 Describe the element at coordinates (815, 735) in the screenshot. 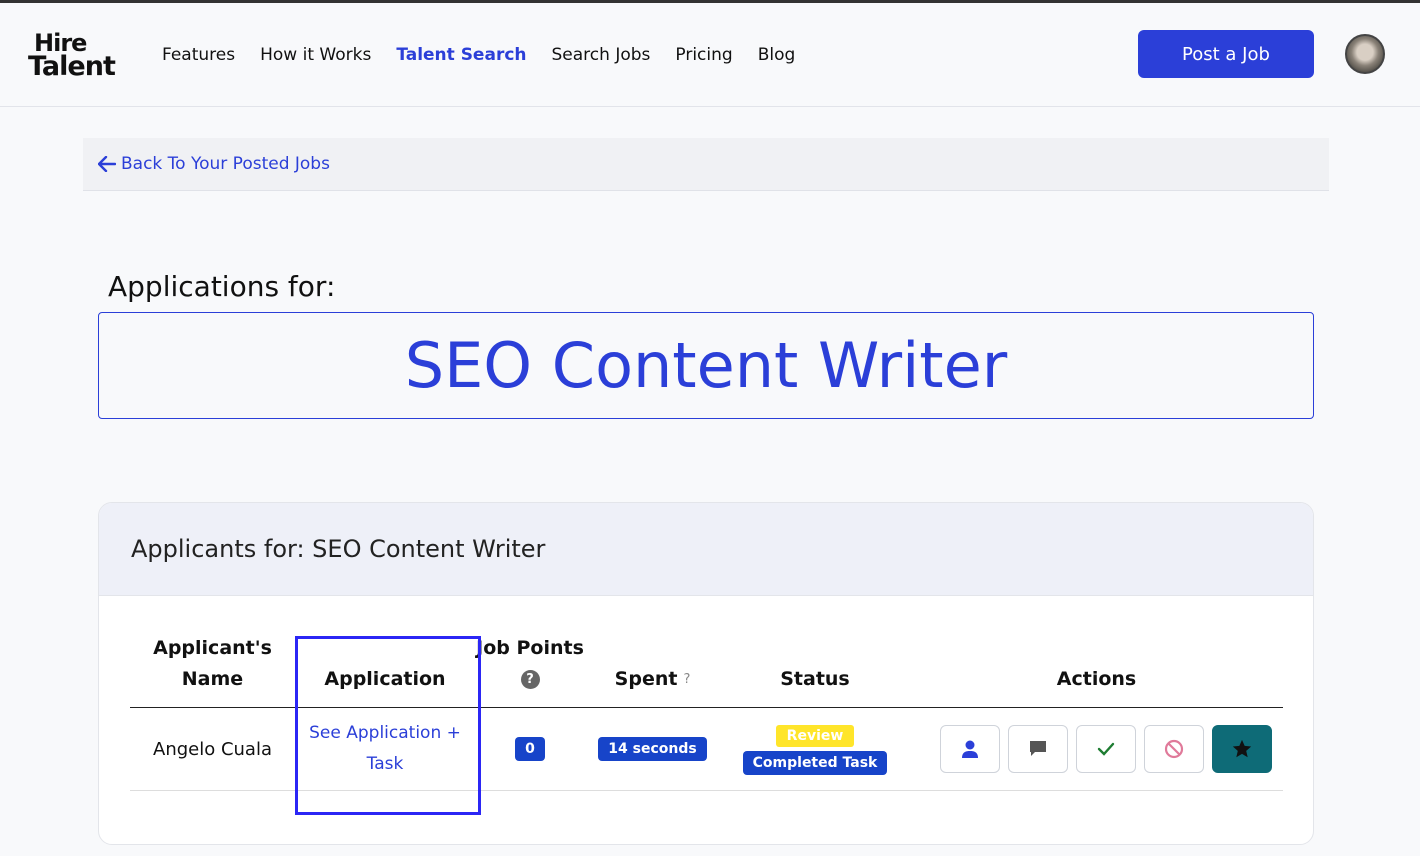

I see `review-status-badge: Review` at that location.